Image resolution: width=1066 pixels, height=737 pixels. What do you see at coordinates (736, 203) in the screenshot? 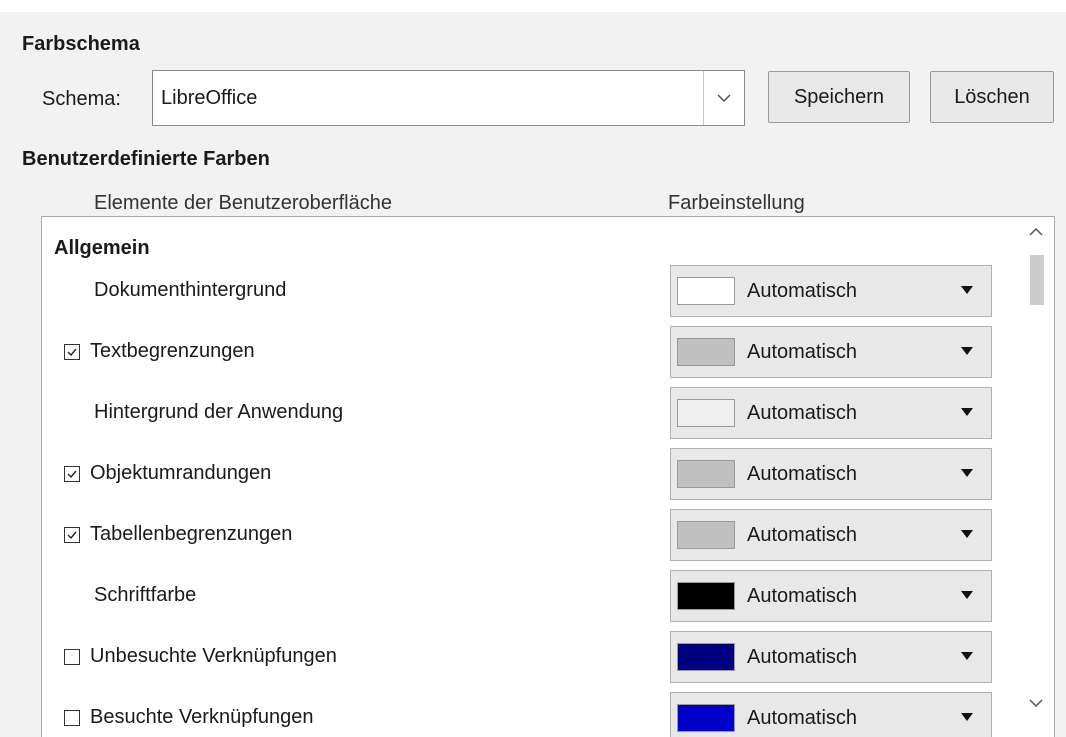
I see `column-header-color-setting: Farbeinstellung` at bounding box center [736, 203].